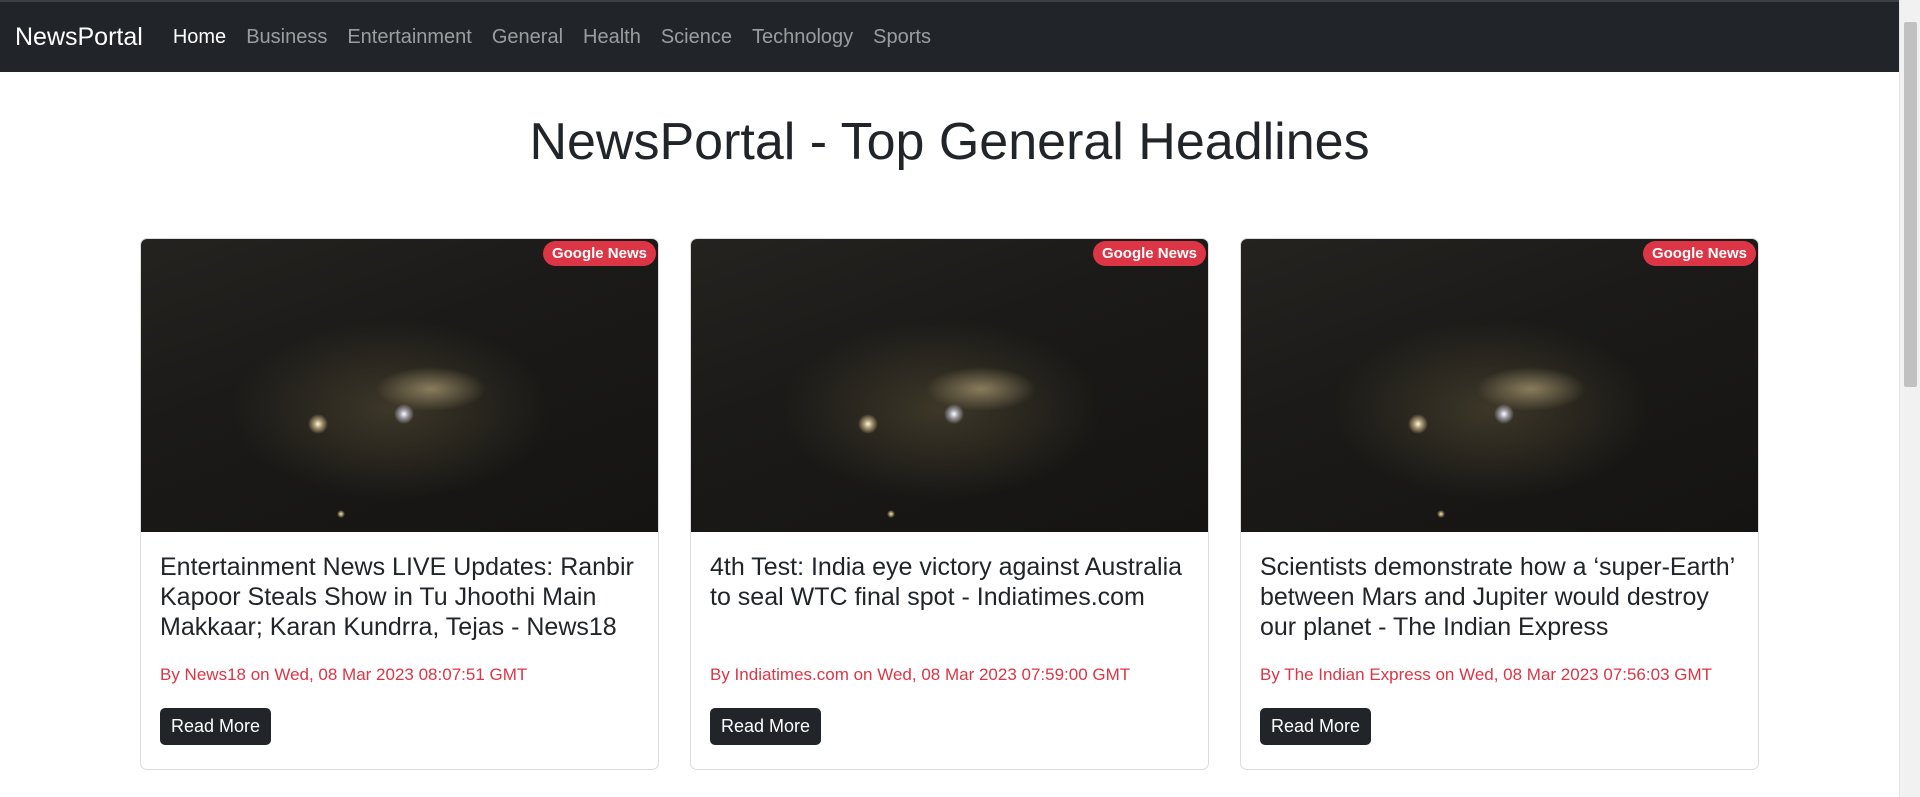 The height and width of the screenshot is (797, 1920). I want to click on brand-link: NewsPortal, so click(79, 37).